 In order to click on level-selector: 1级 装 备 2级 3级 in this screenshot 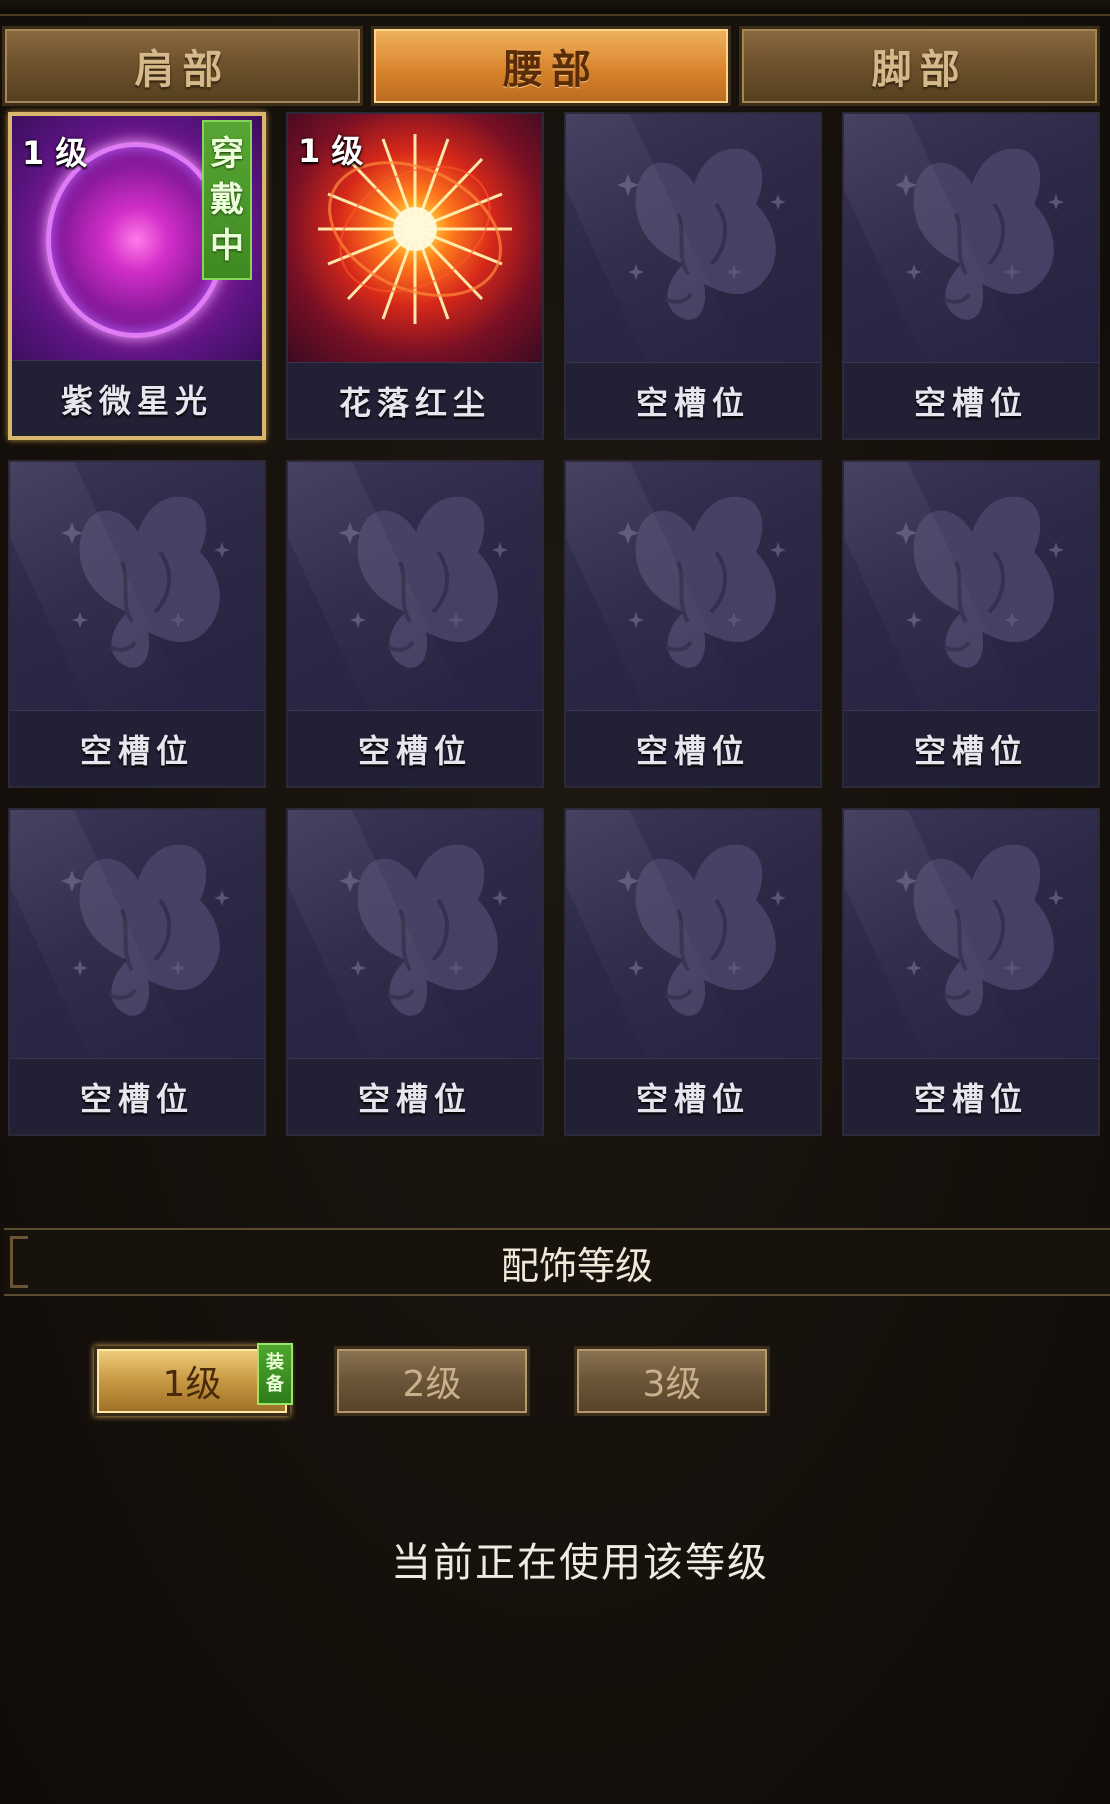, I will do `click(432, 1379)`.